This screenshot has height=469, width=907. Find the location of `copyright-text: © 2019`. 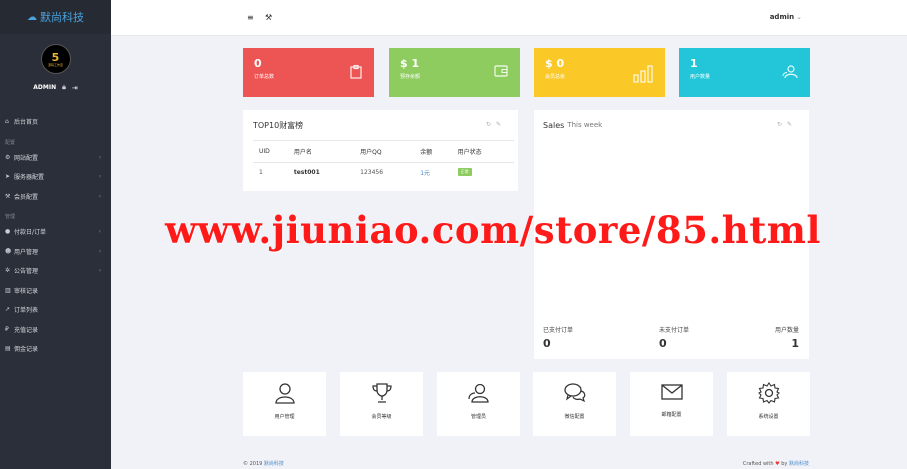

copyright-text: © 2019 is located at coordinates (253, 464).